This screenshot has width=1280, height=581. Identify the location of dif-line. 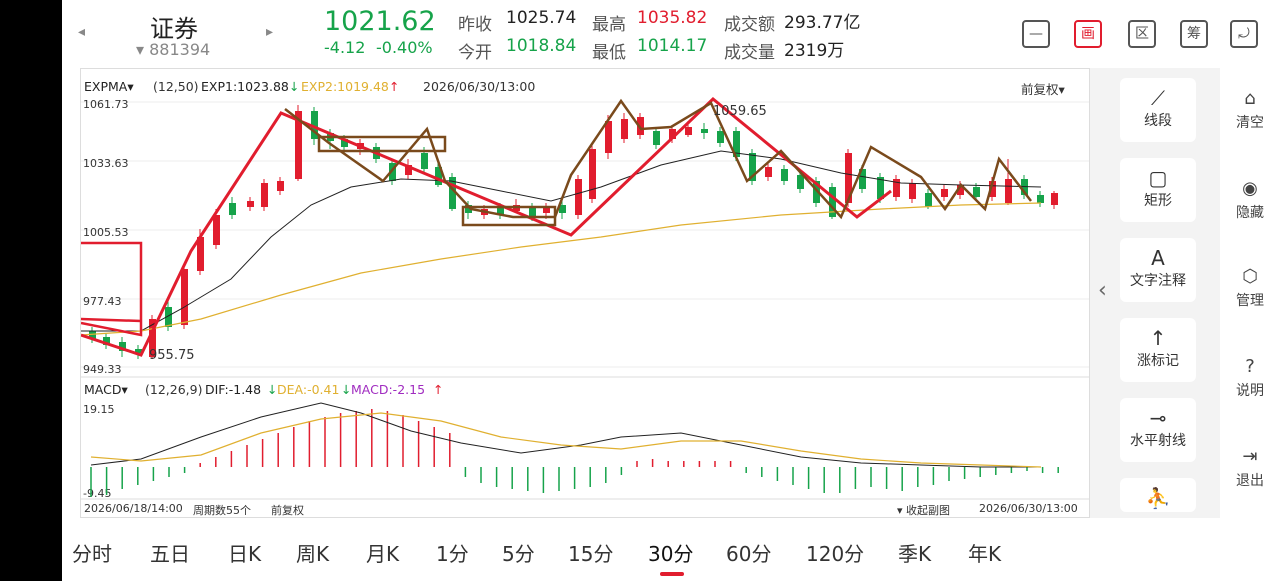
(565, 435).